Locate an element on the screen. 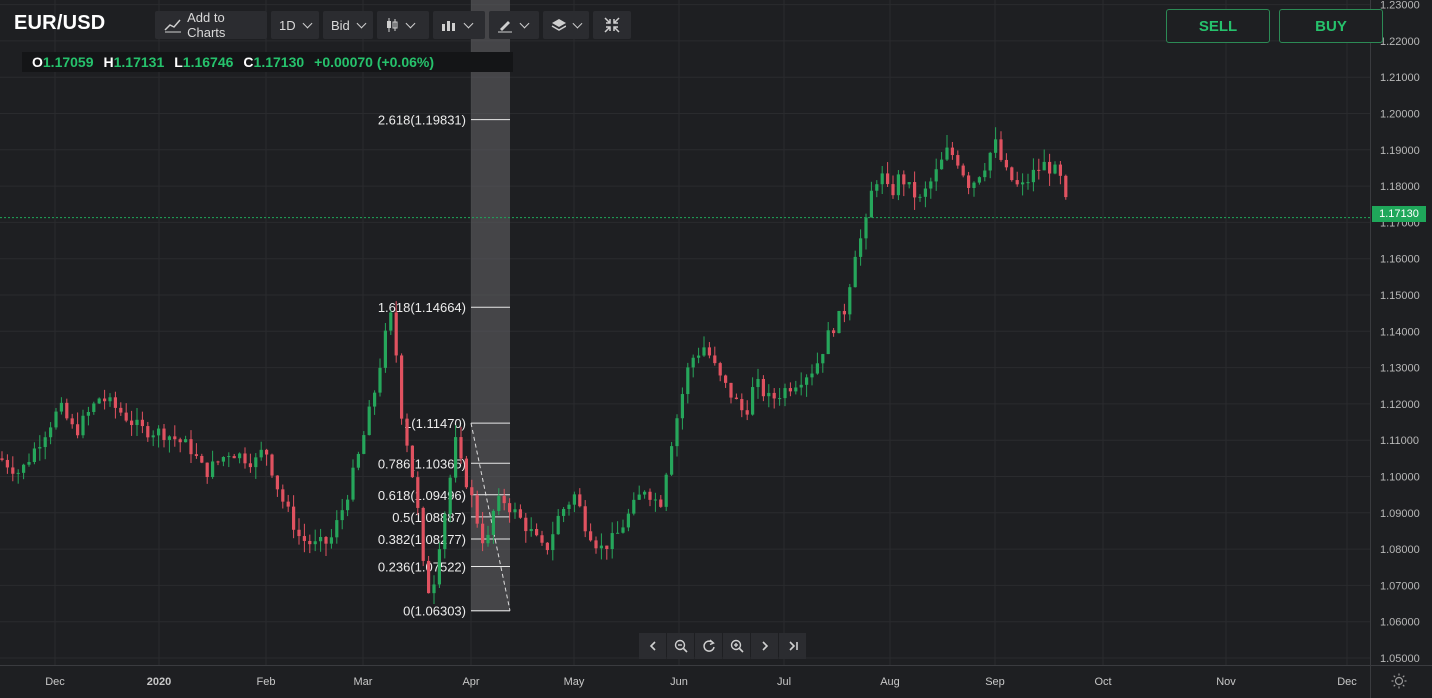  layers-icon is located at coordinates (559, 25).